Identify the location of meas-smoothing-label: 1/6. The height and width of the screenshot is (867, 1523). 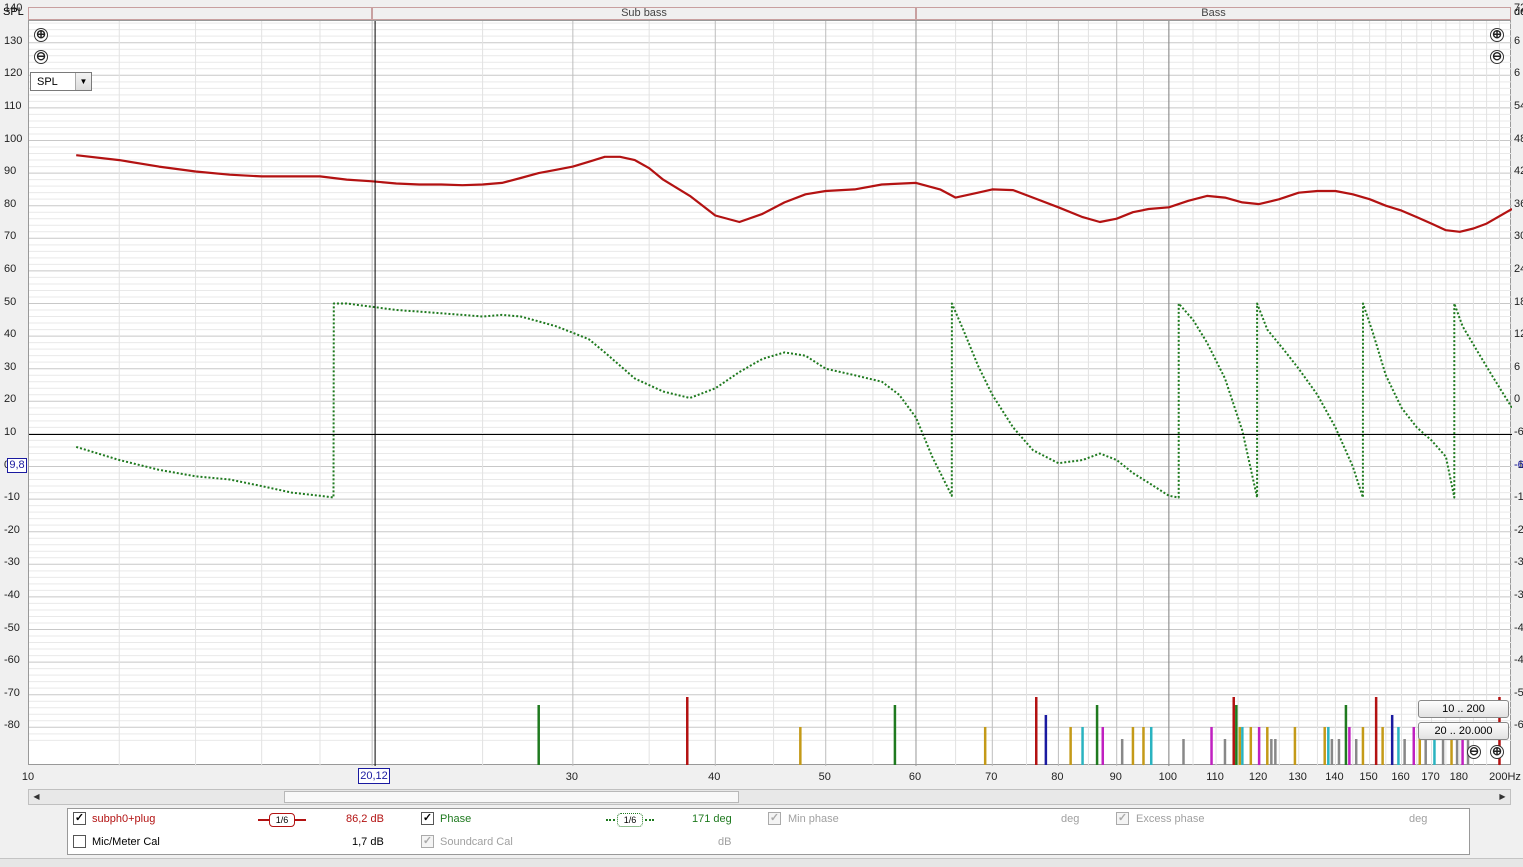
(282, 820).